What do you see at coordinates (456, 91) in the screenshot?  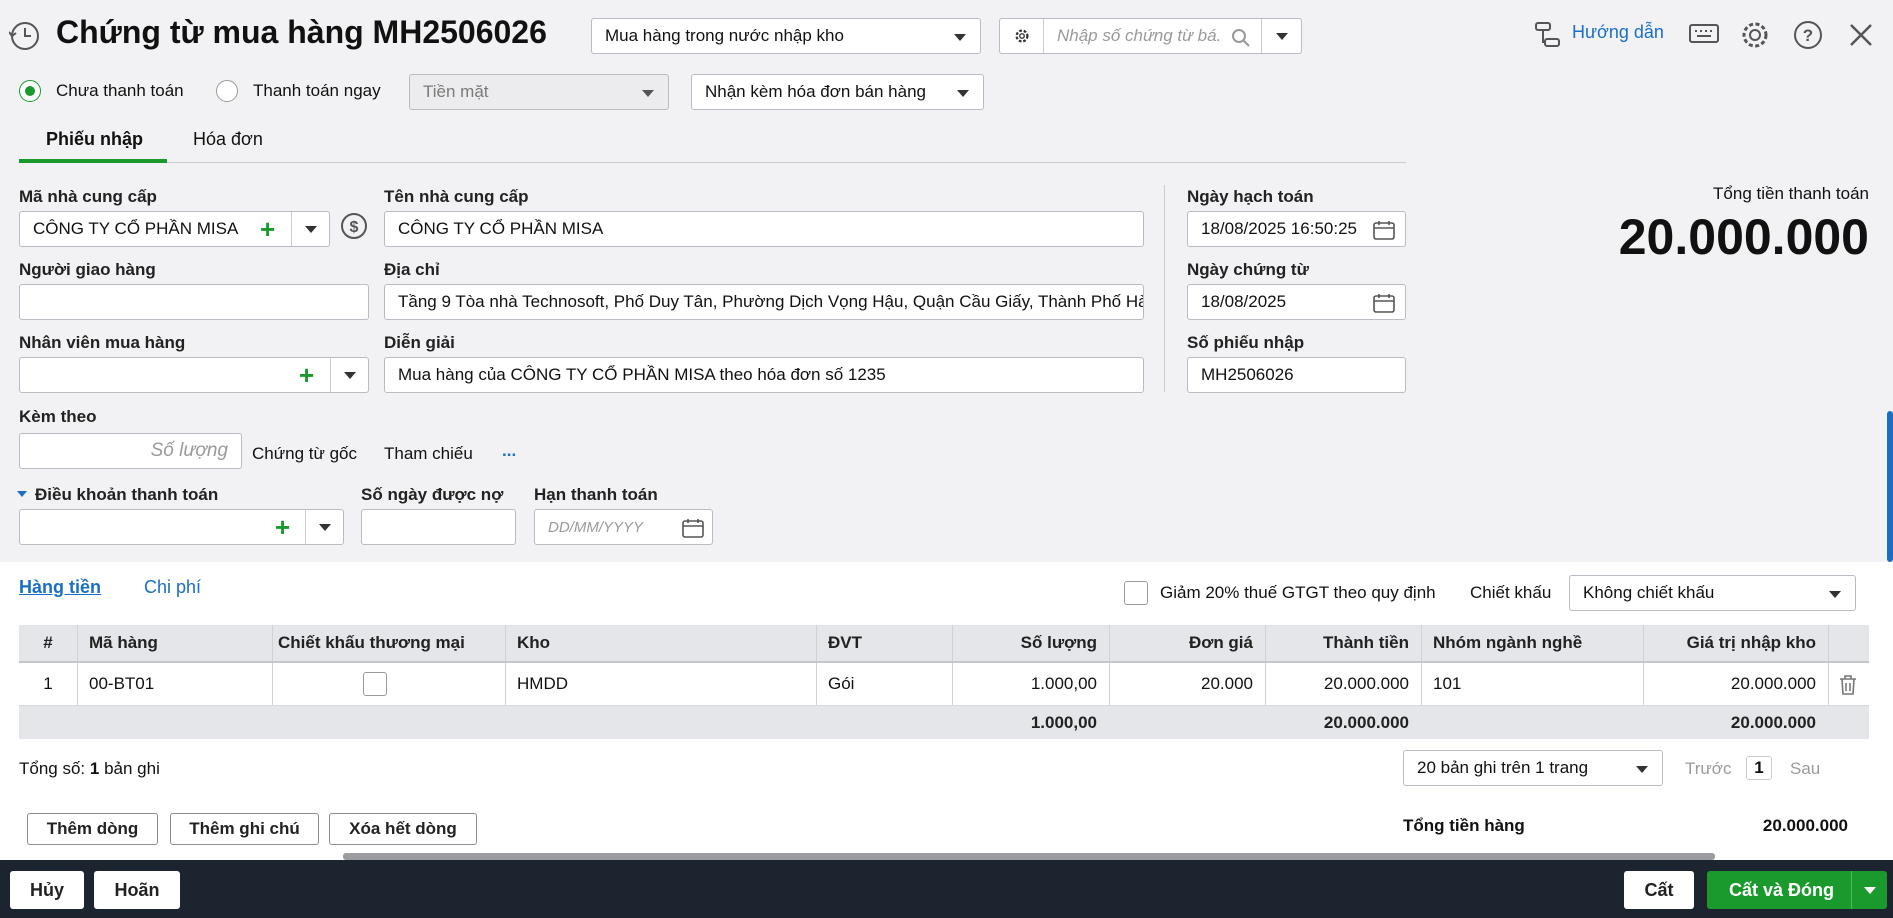 I see `payment-method-value: Tiền mặt` at bounding box center [456, 91].